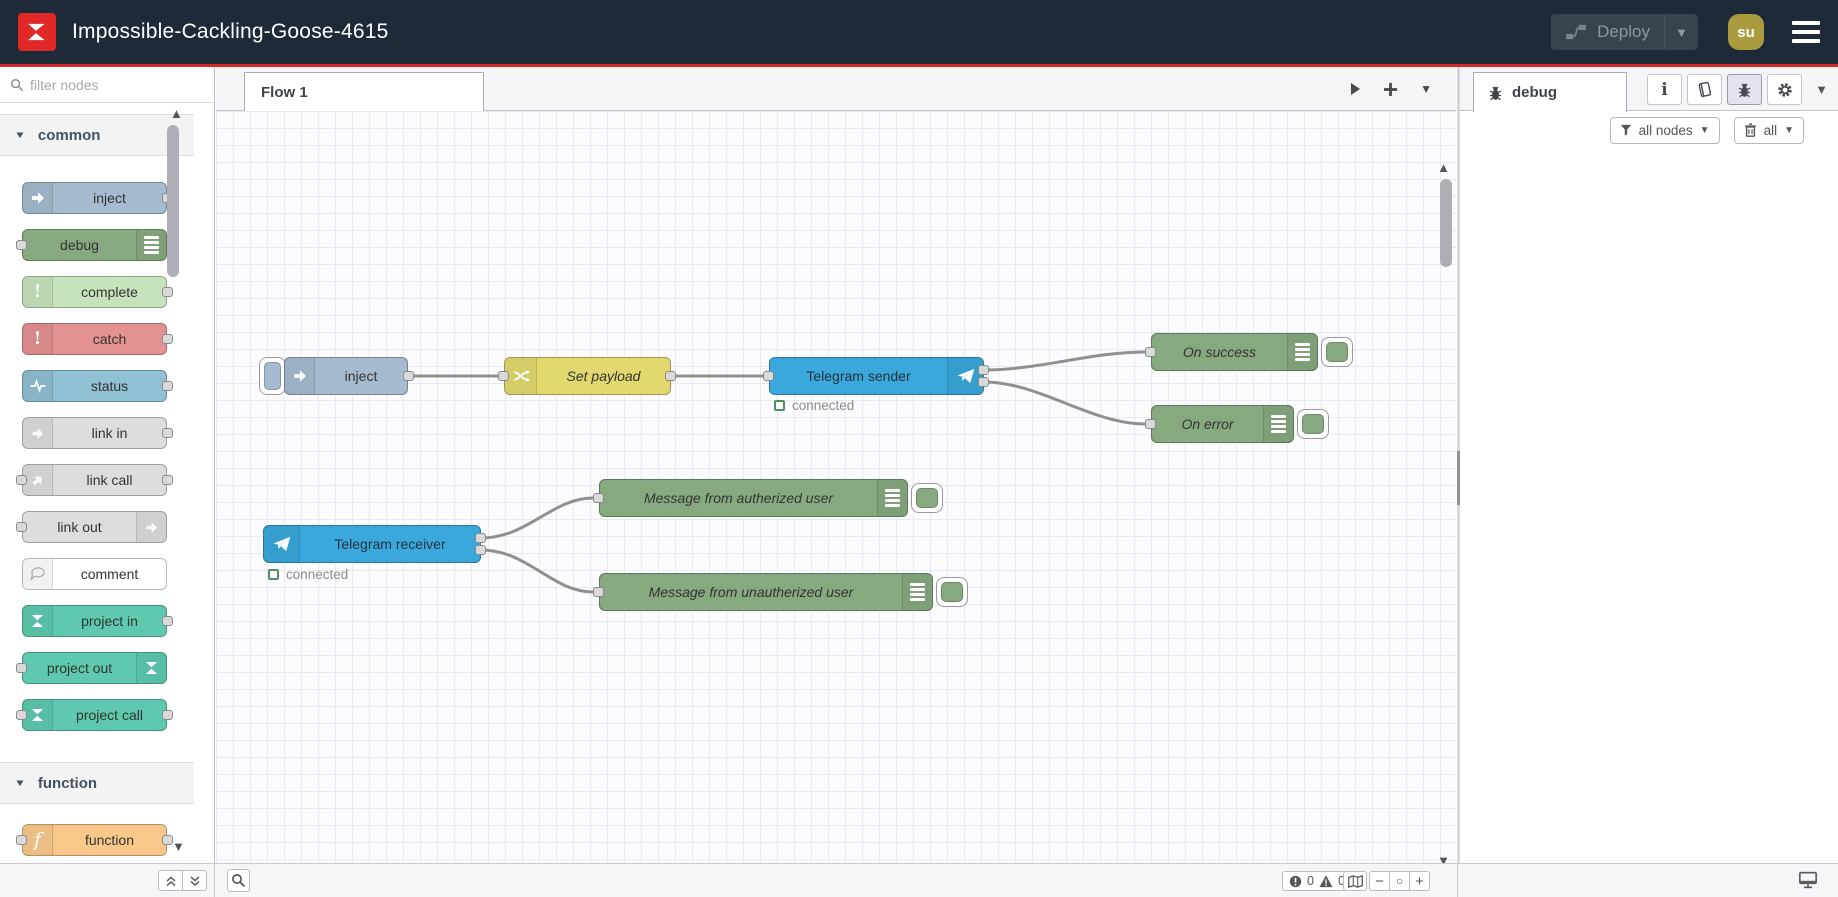 This screenshot has height=897, width=1838. I want to click on tab-debug: debug, so click(1550, 92).